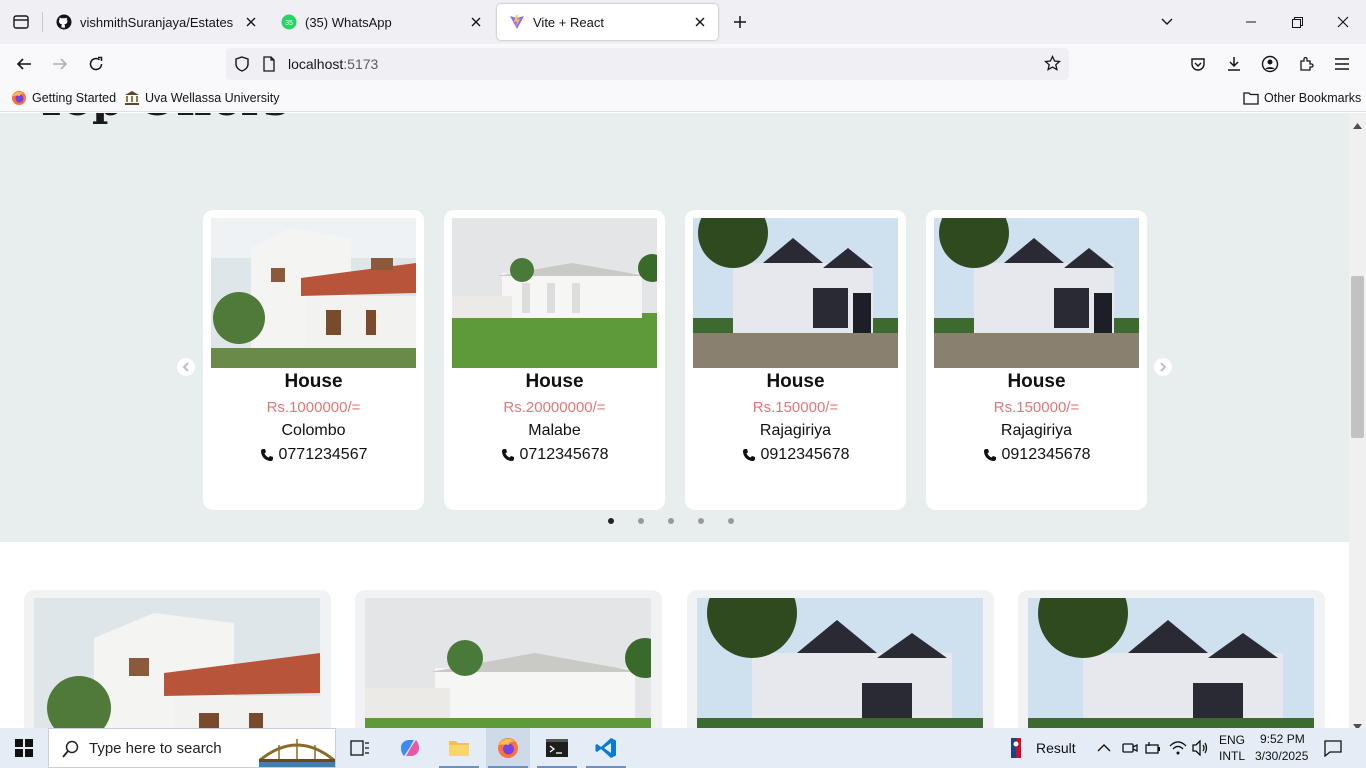 The width and height of the screenshot is (1366, 768). I want to click on wifi-icon, so click(1178, 749).